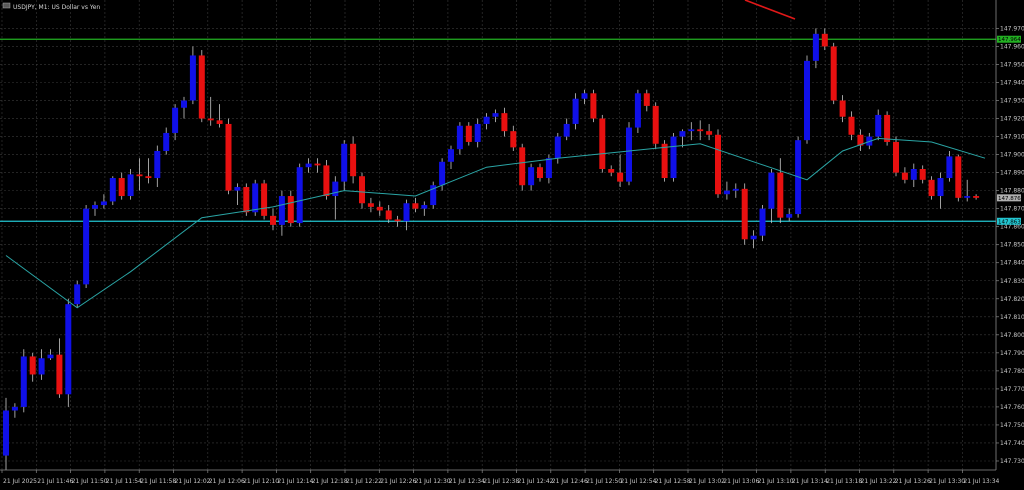 Image resolution: width=1024 pixels, height=490 pixels. What do you see at coordinates (1012, 407) in the screenshot?
I see `price-tick-label: 147.760` at bounding box center [1012, 407].